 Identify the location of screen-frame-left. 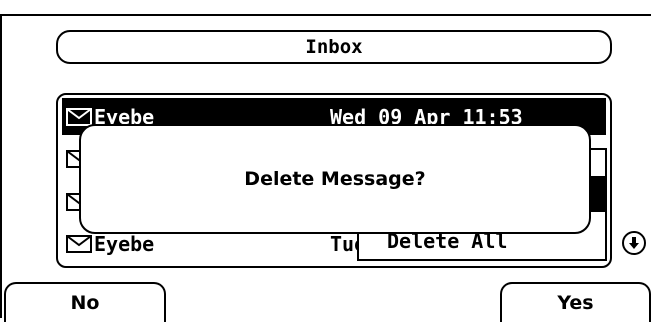
(1, 166).